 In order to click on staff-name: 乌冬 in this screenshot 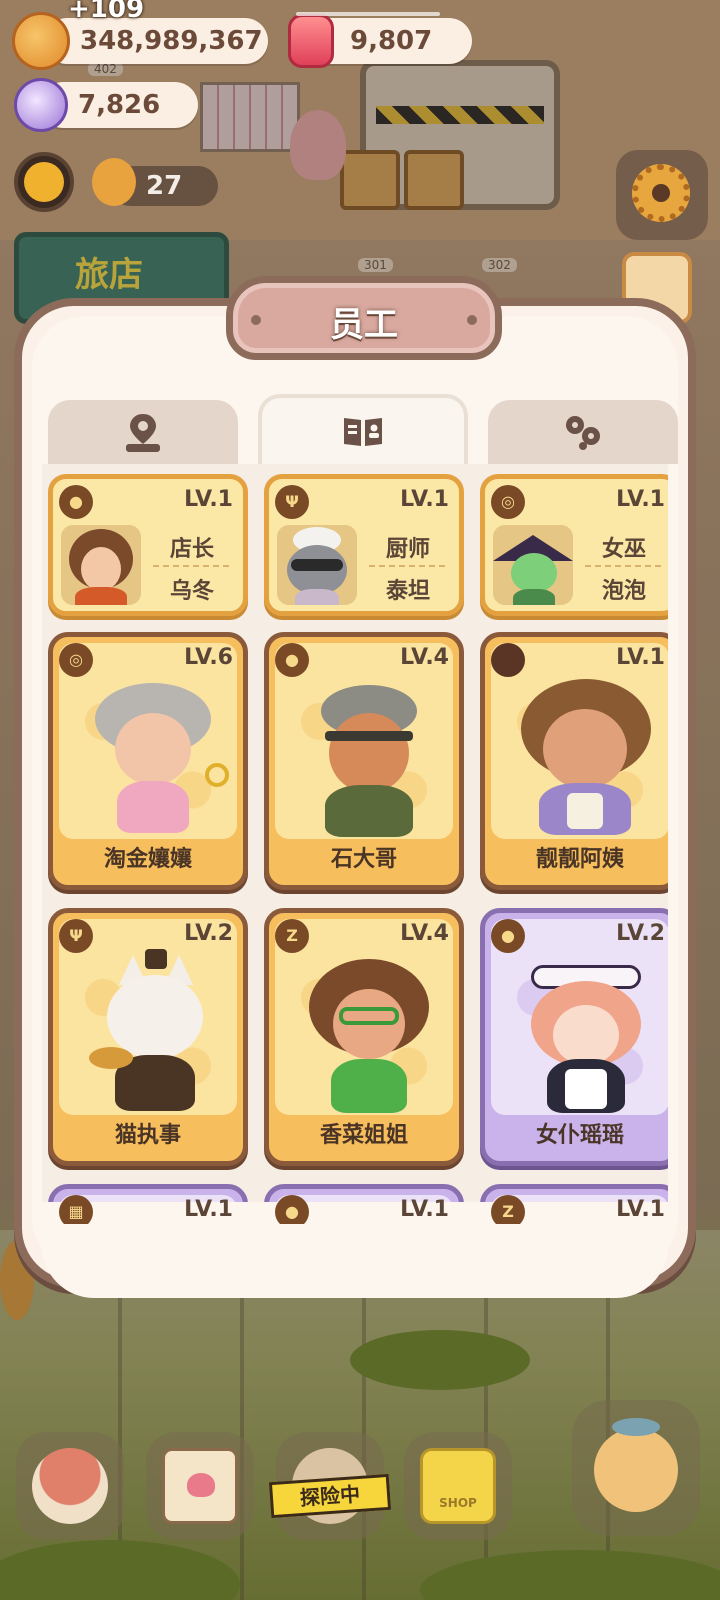, I will do `click(191, 591)`.